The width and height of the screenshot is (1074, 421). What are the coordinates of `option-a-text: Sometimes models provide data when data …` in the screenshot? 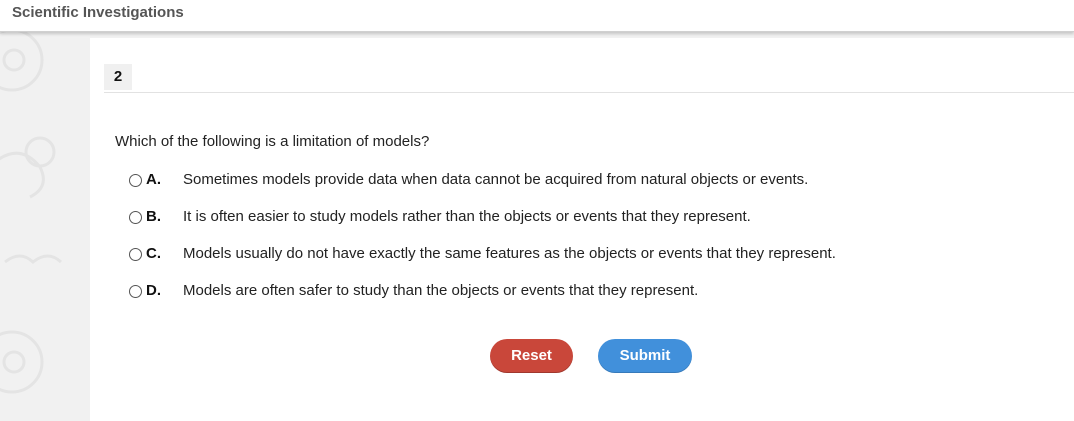 It's located at (495, 179).